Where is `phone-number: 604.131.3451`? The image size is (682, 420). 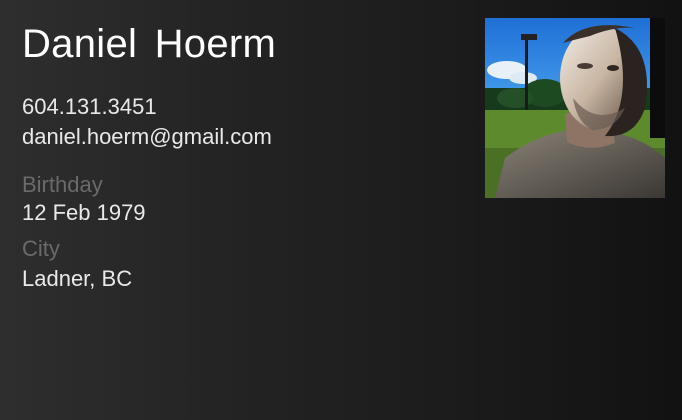
phone-number: 604.131.3451 is located at coordinates (89, 107).